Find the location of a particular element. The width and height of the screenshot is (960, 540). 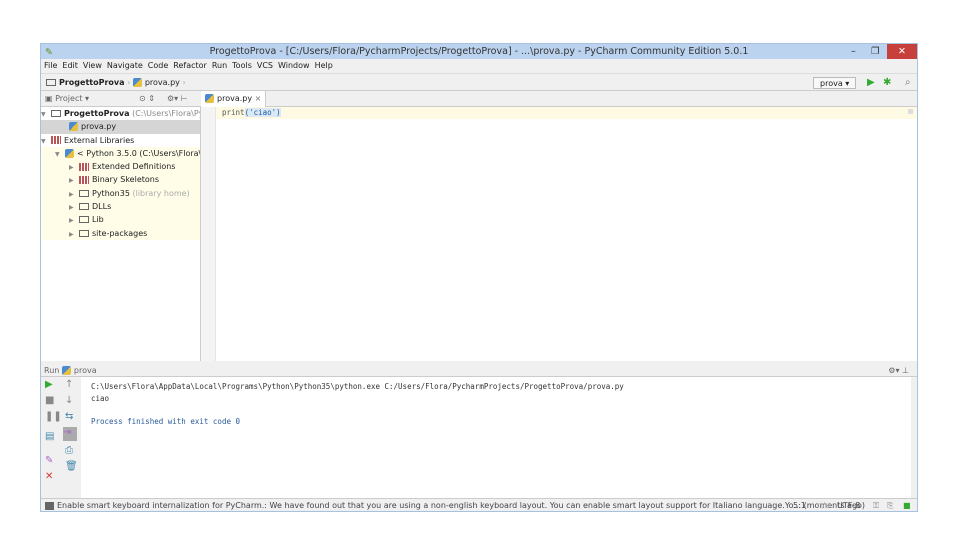

gutter is located at coordinates (208, 234).